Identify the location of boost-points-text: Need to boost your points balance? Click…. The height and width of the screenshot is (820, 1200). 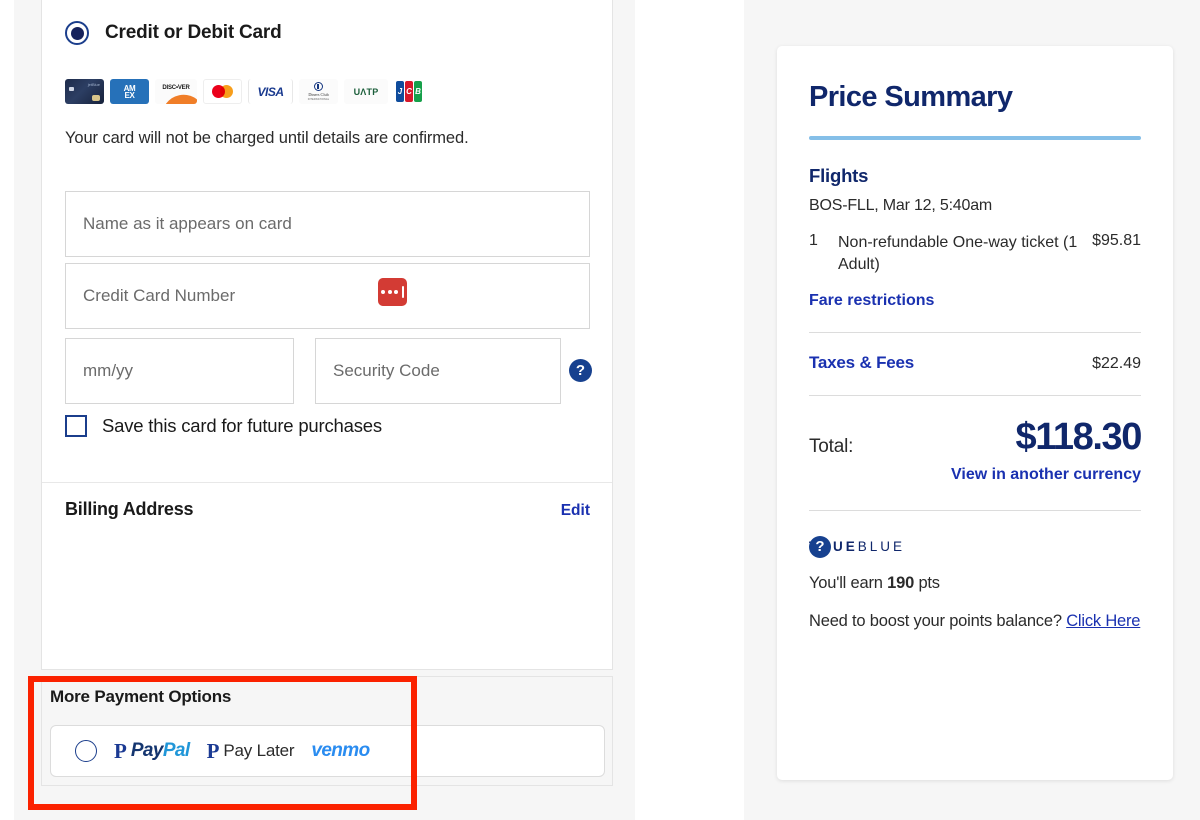
(975, 621).